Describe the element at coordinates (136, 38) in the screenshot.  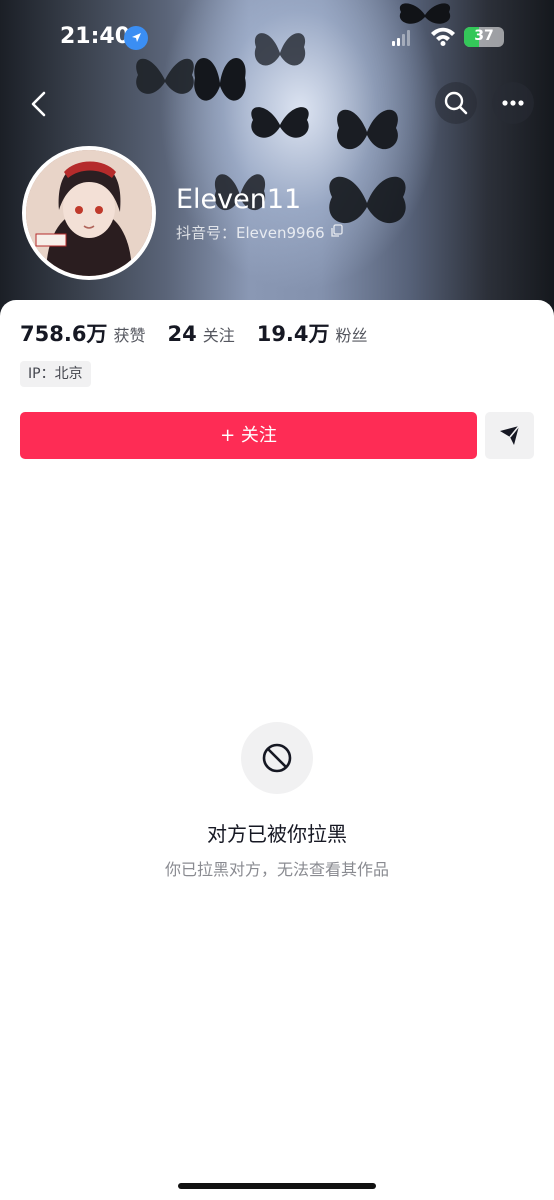
I see `location-arrow-icon` at that location.